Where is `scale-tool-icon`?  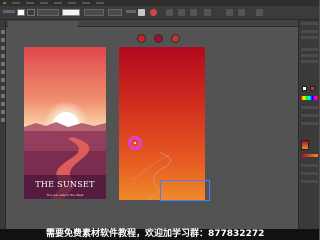
scale-tool-icon is located at coordinates (3, 88).